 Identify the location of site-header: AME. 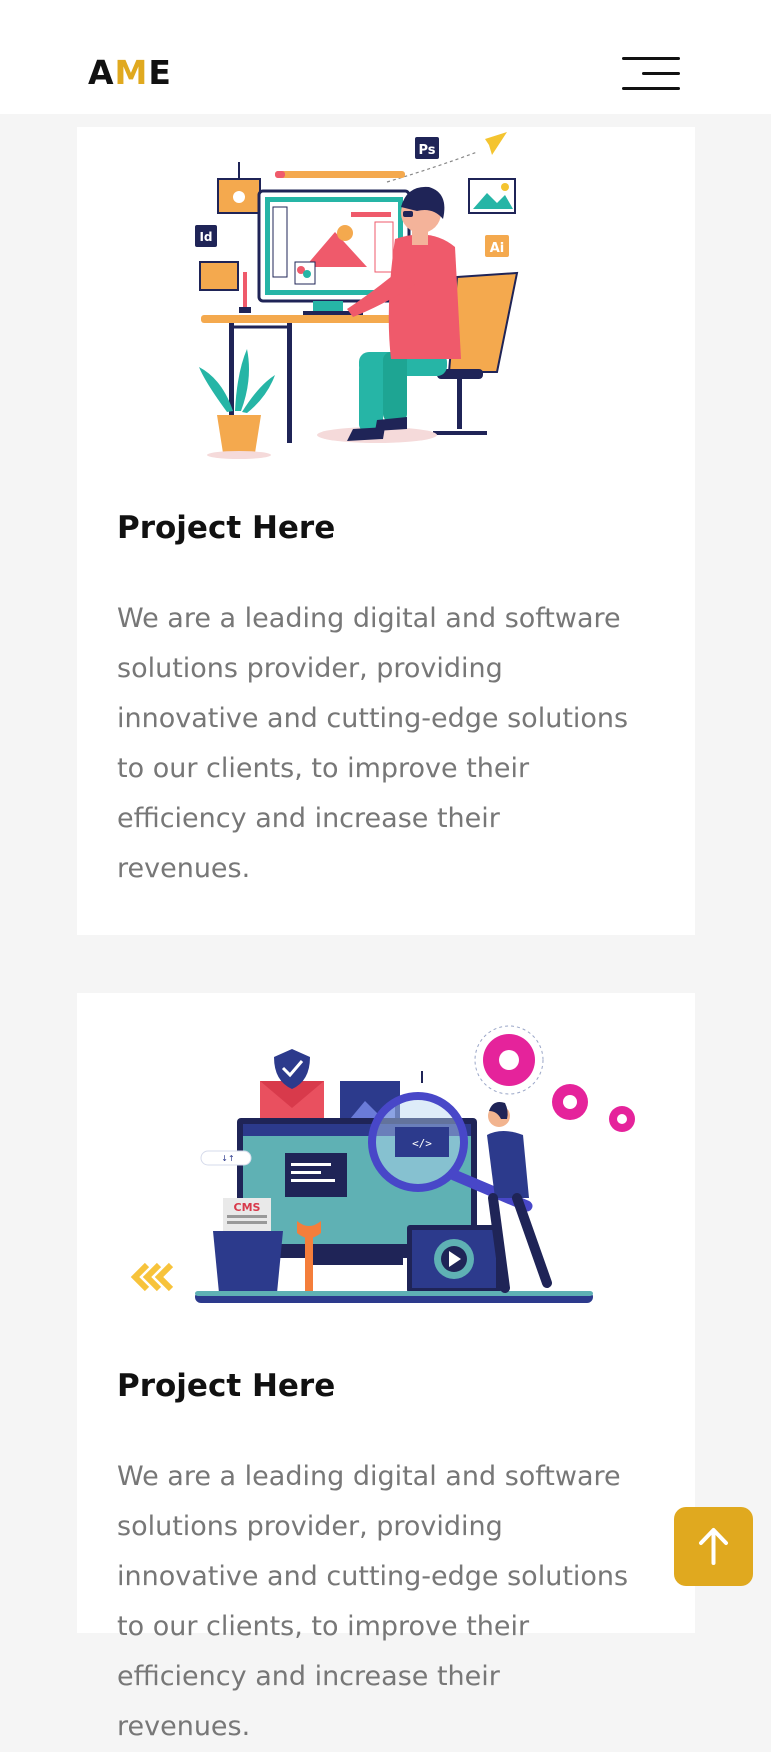
(385, 57).